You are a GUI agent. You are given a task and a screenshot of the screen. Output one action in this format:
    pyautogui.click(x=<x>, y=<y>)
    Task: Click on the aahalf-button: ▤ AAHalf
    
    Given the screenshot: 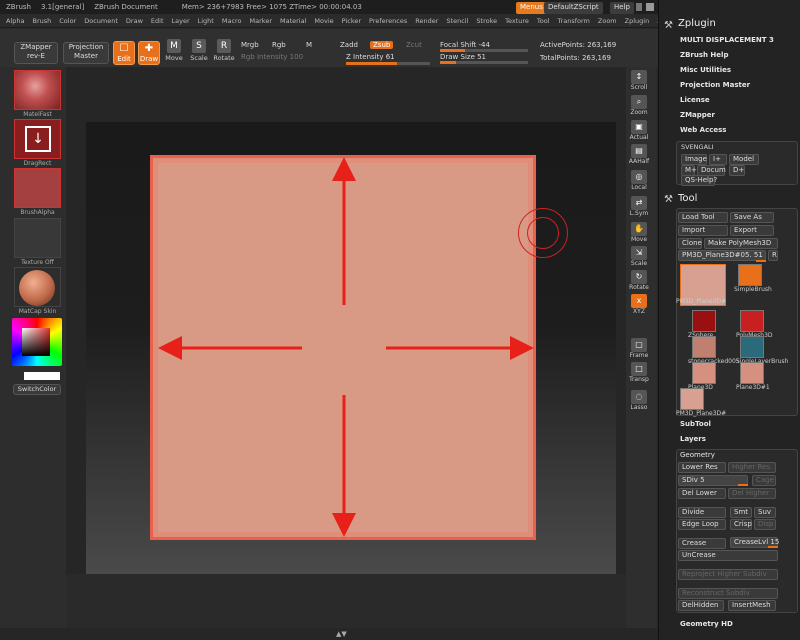 What is the action you would take?
    pyautogui.click(x=639, y=156)
    